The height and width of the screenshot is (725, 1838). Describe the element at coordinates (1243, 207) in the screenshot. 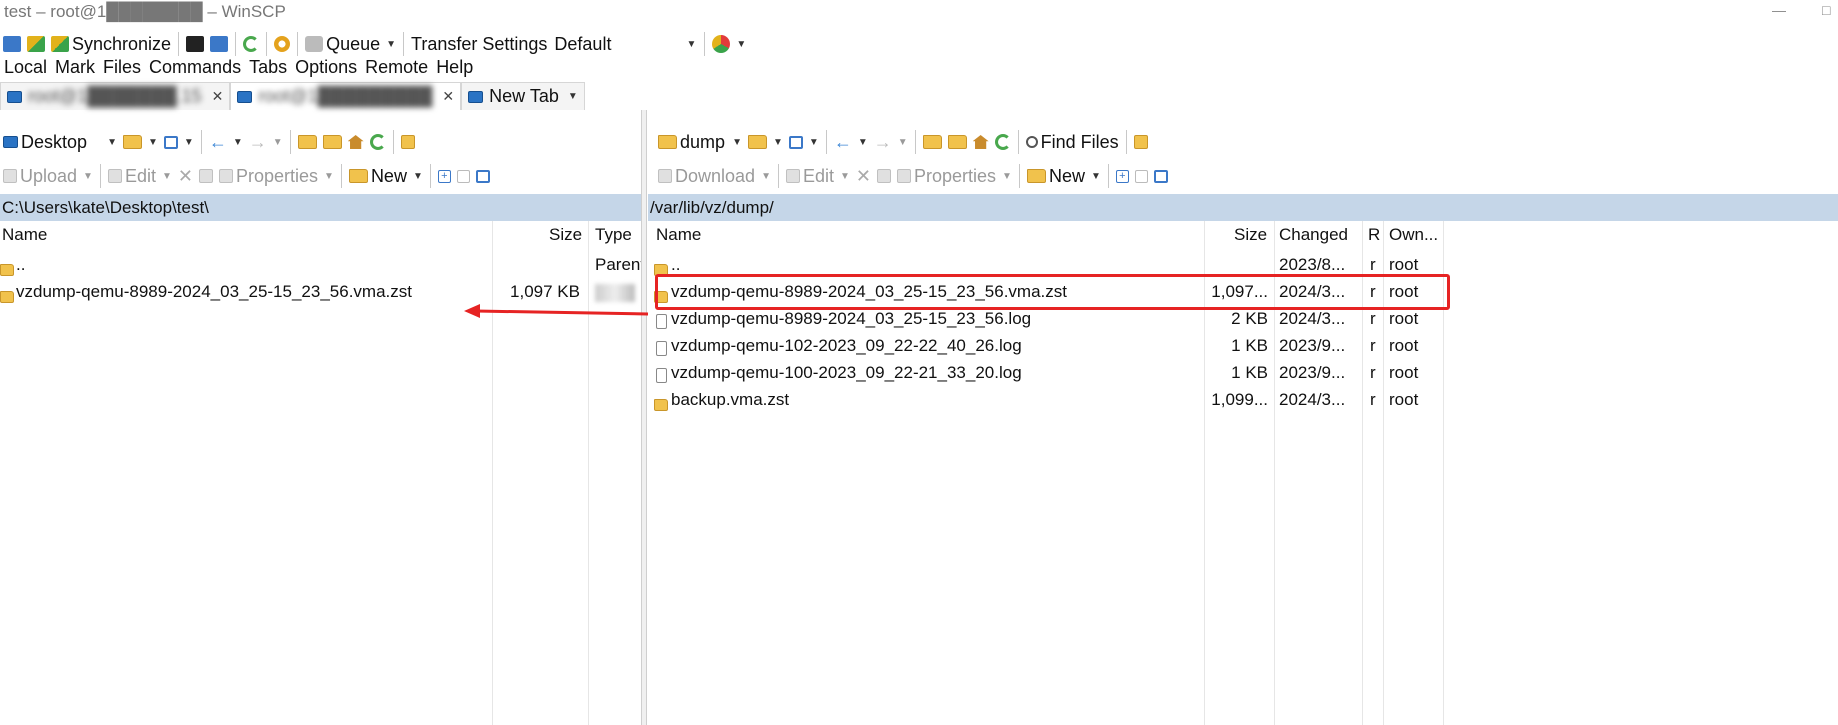

I see `remote-path-bar: /var/lib/vz/dump/` at that location.